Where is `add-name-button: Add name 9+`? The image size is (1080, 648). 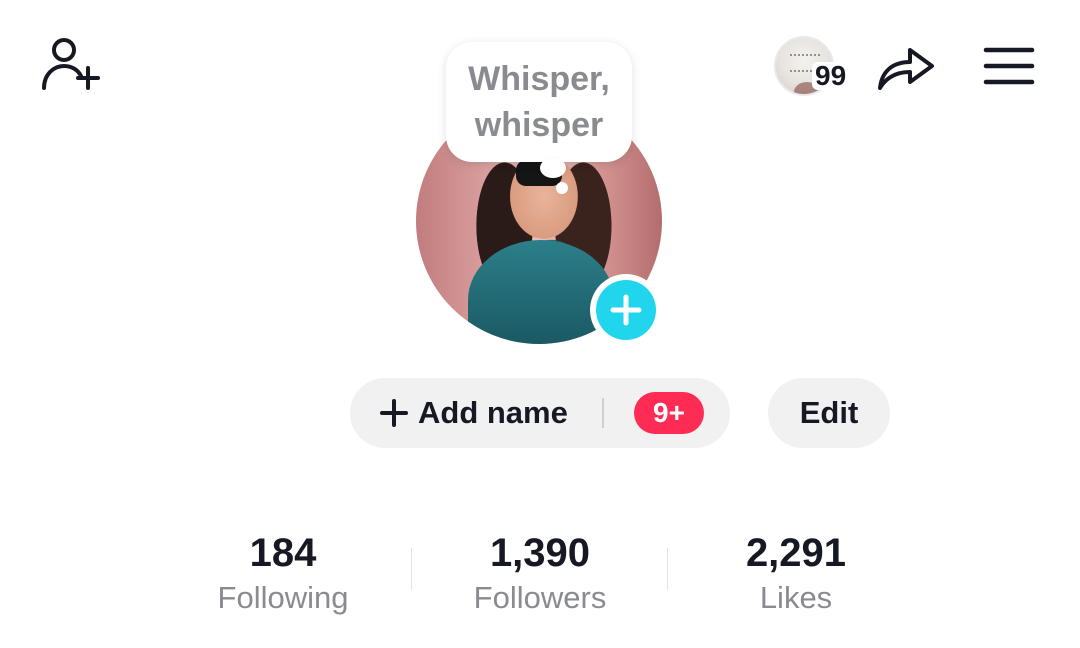
add-name-button: Add name 9+ is located at coordinates (540, 413).